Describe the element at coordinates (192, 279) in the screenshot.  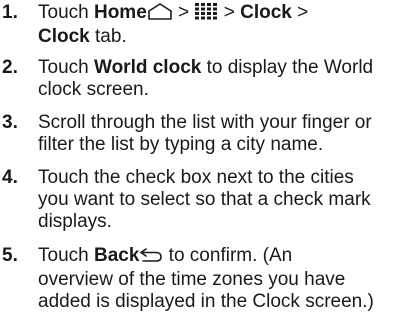
I see `step-line: overview of the time zones you have` at that location.